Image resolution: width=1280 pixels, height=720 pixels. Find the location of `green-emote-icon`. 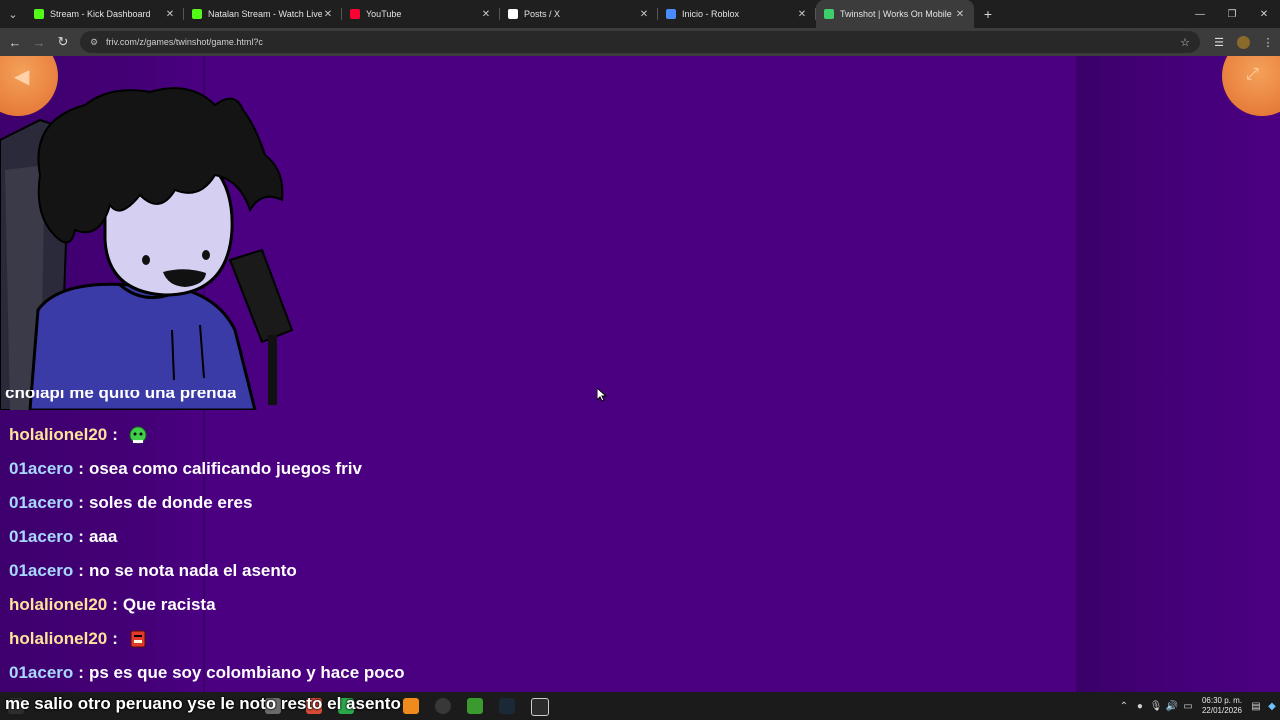

green-emote-icon is located at coordinates (138, 435).